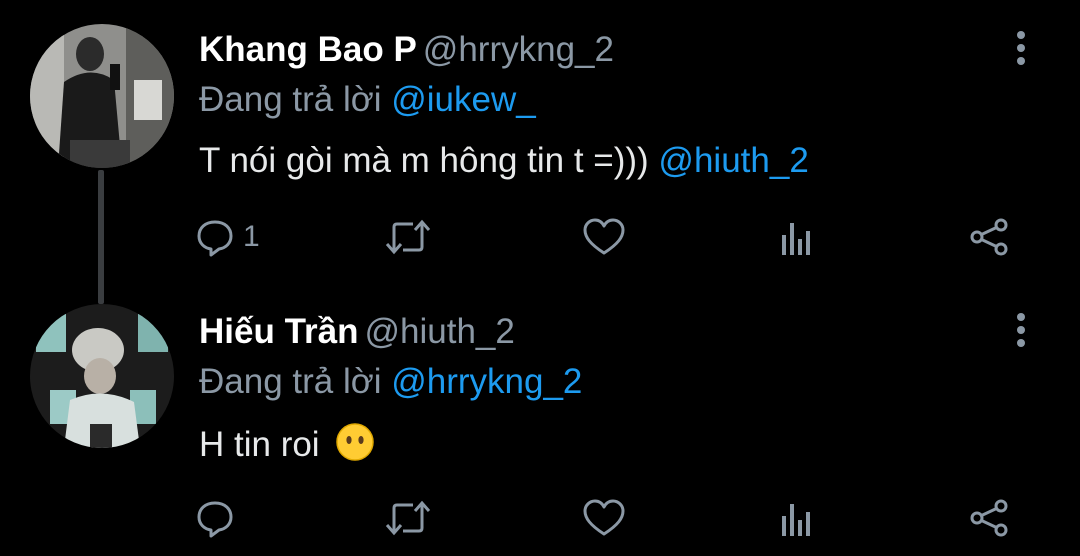 This screenshot has width=1080, height=556. What do you see at coordinates (101, 237) in the screenshot?
I see `thread-line` at bounding box center [101, 237].